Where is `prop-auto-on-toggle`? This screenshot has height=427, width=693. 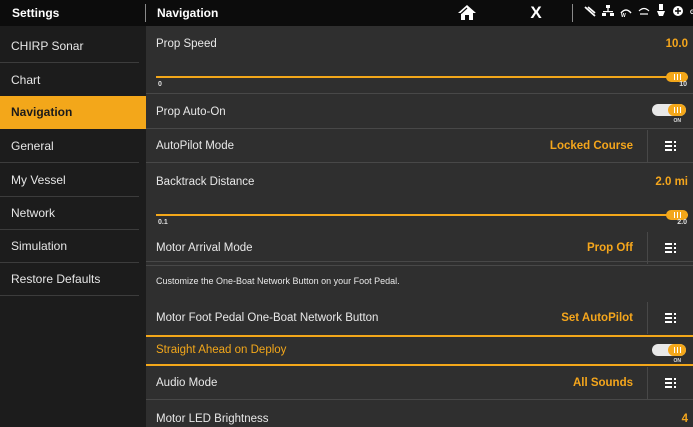 prop-auto-on-toggle is located at coordinates (669, 110).